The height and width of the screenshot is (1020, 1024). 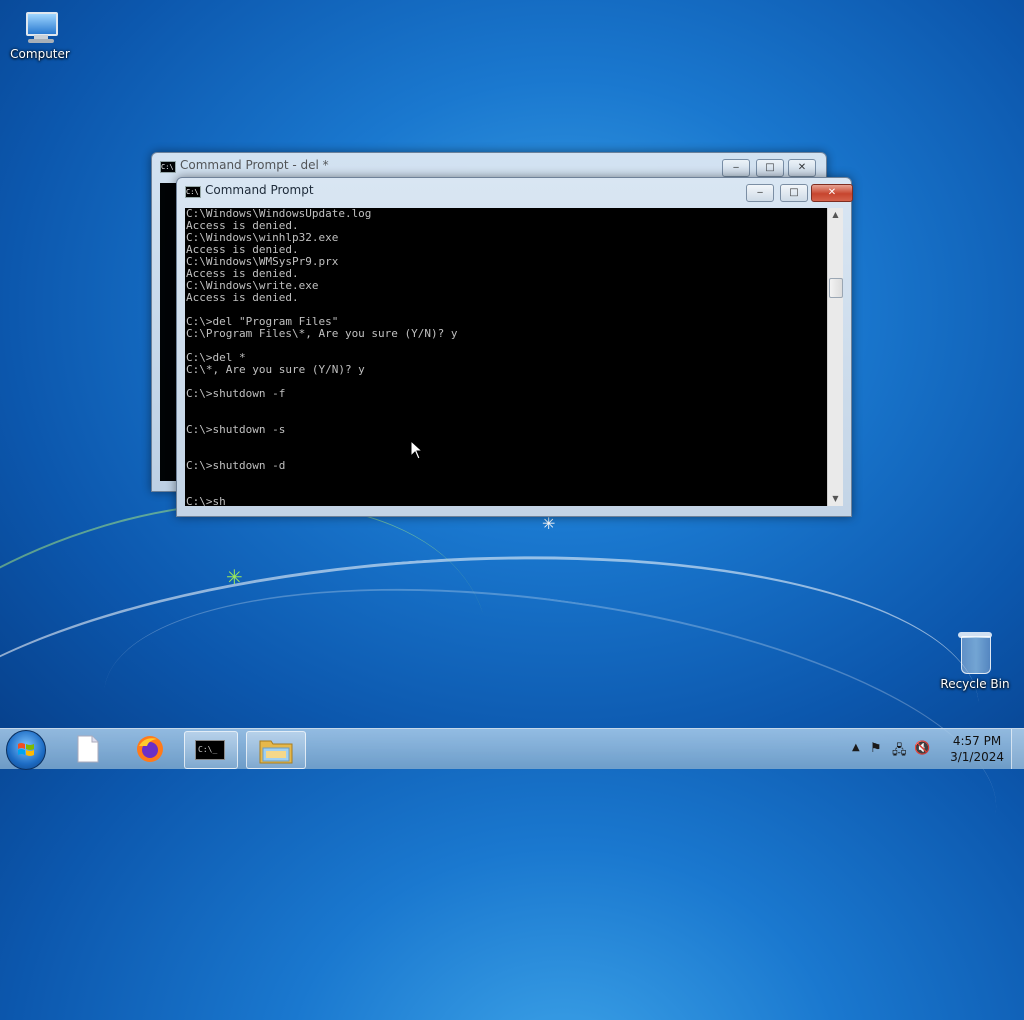 I want to click on start-button, so click(x=26, y=750).